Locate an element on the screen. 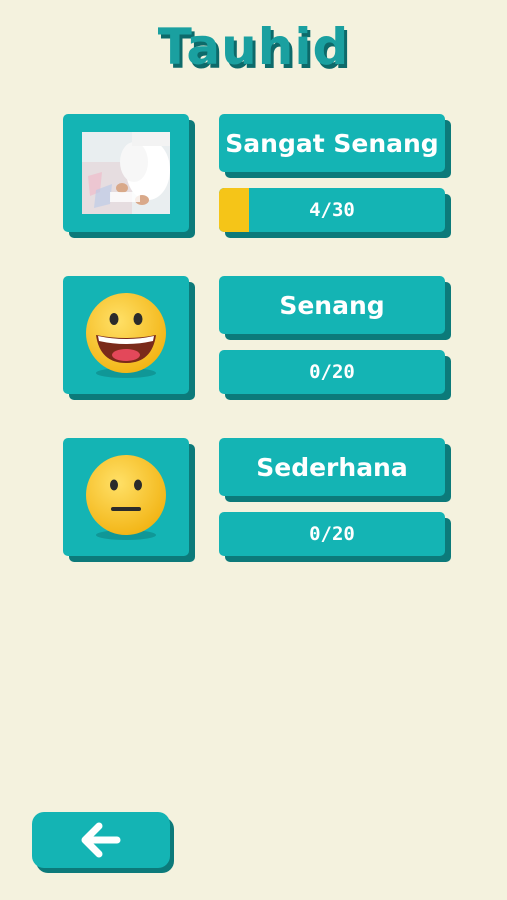  level-2-thumbnail is located at coordinates (126, 335).